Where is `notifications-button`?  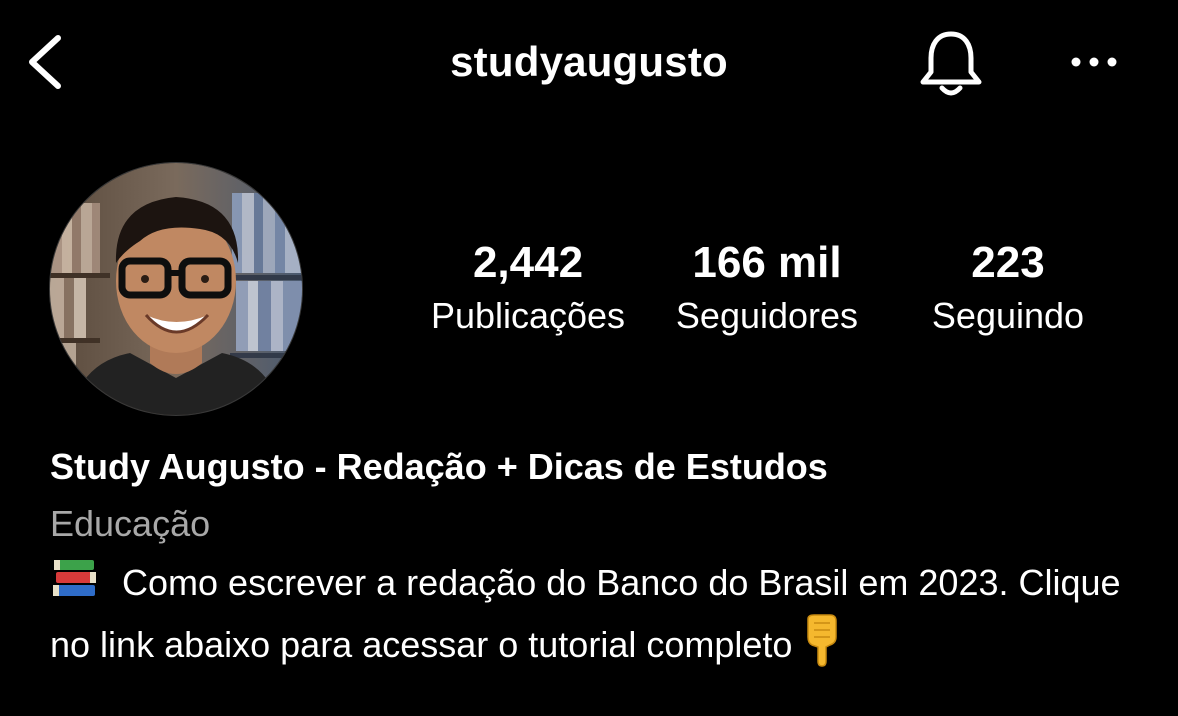 notifications-button is located at coordinates (951, 64).